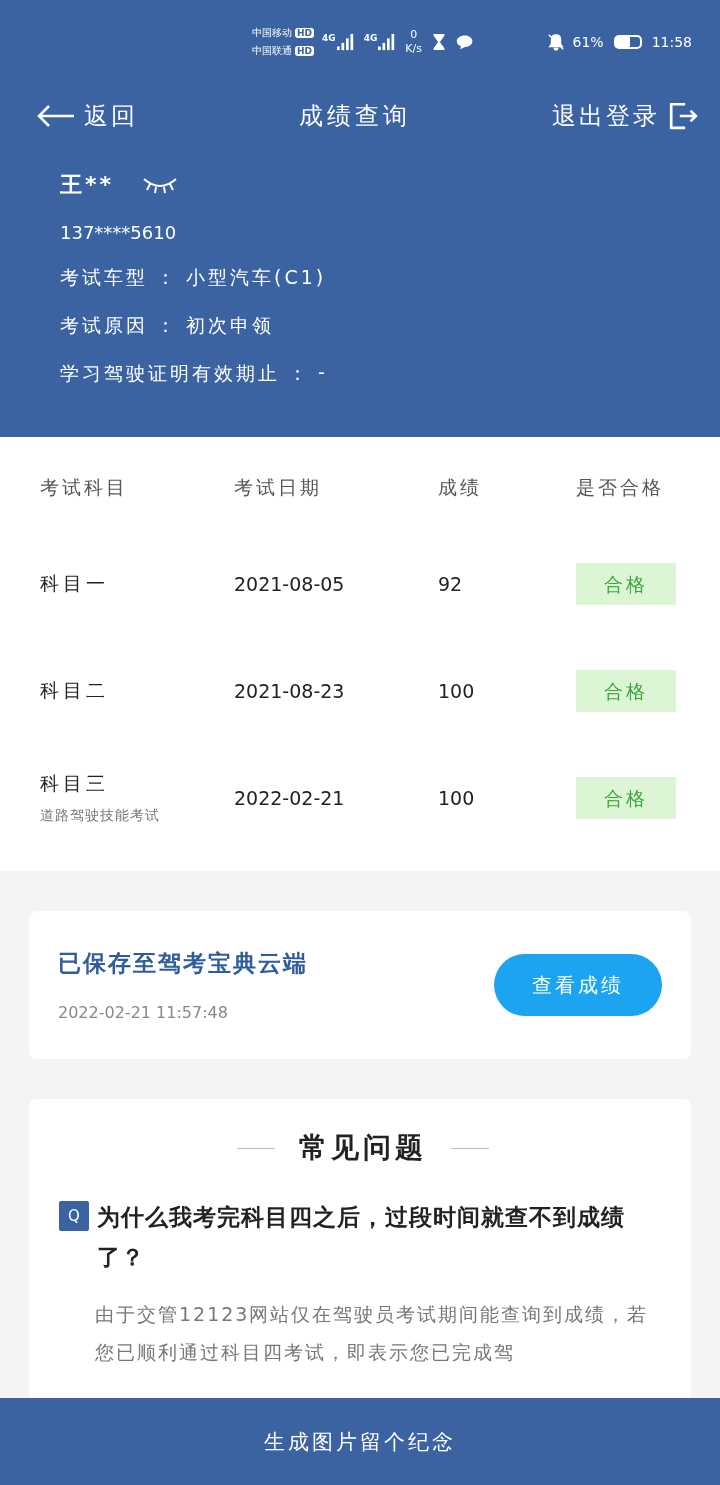 Image resolution: width=720 pixels, height=1485 pixels. I want to click on question-badge: Q, so click(74, 1216).